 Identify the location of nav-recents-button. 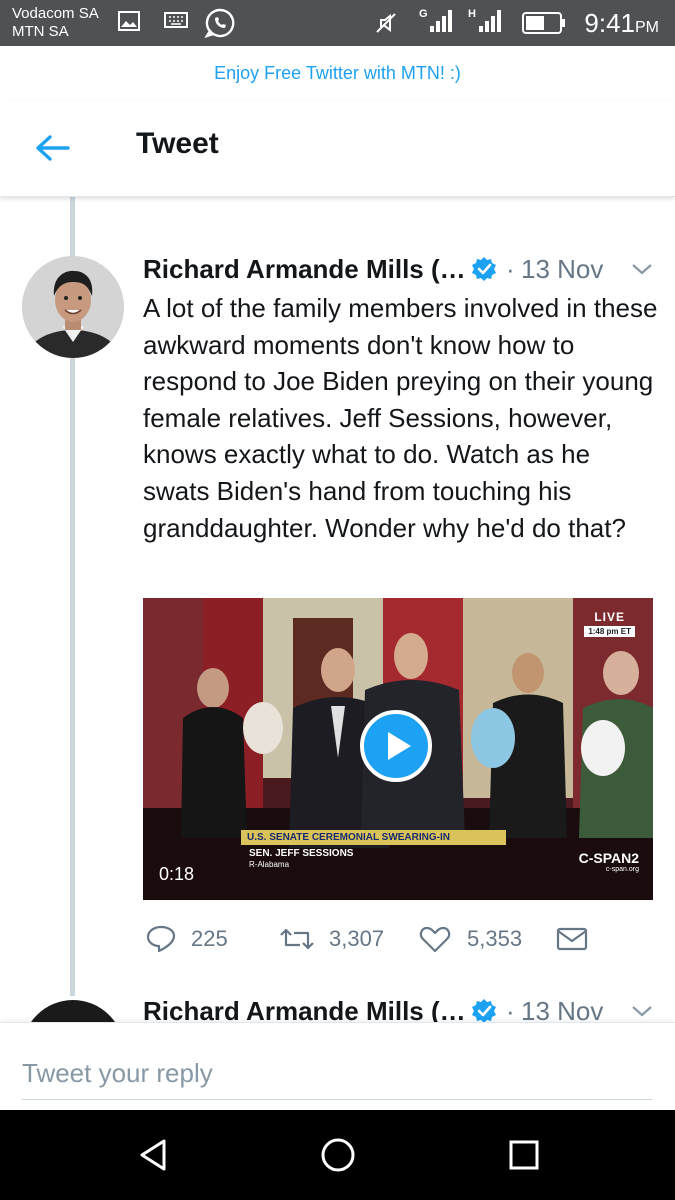
(524, 1155).